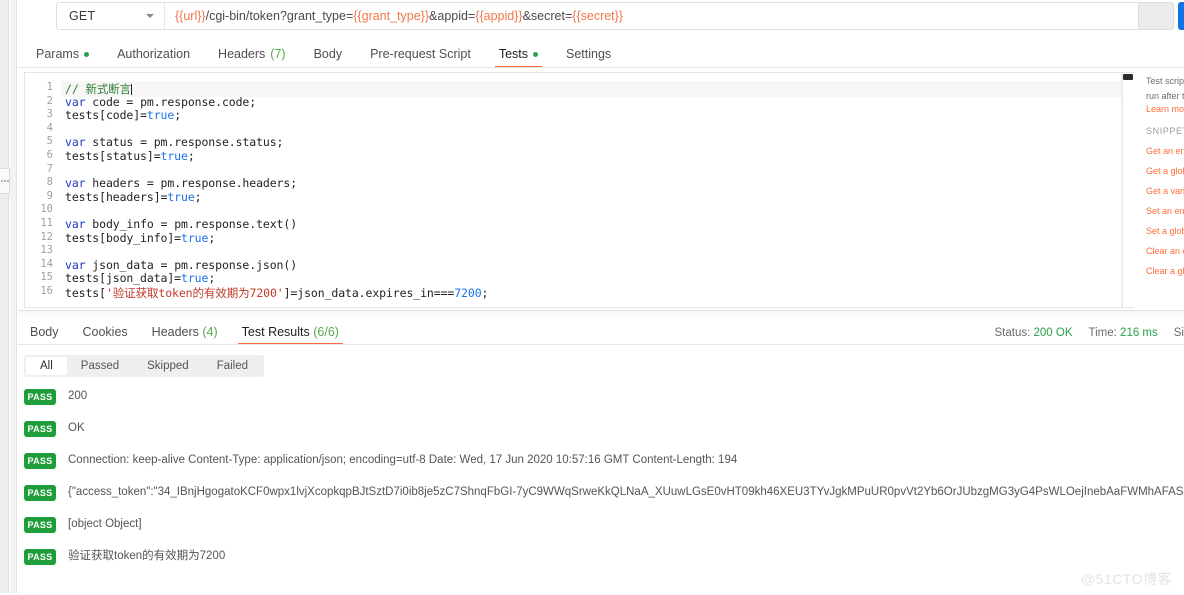 This screenshot has width=1184, height=595. I want to click on filter-pill-skipped: Skipped, so click(168, 366).